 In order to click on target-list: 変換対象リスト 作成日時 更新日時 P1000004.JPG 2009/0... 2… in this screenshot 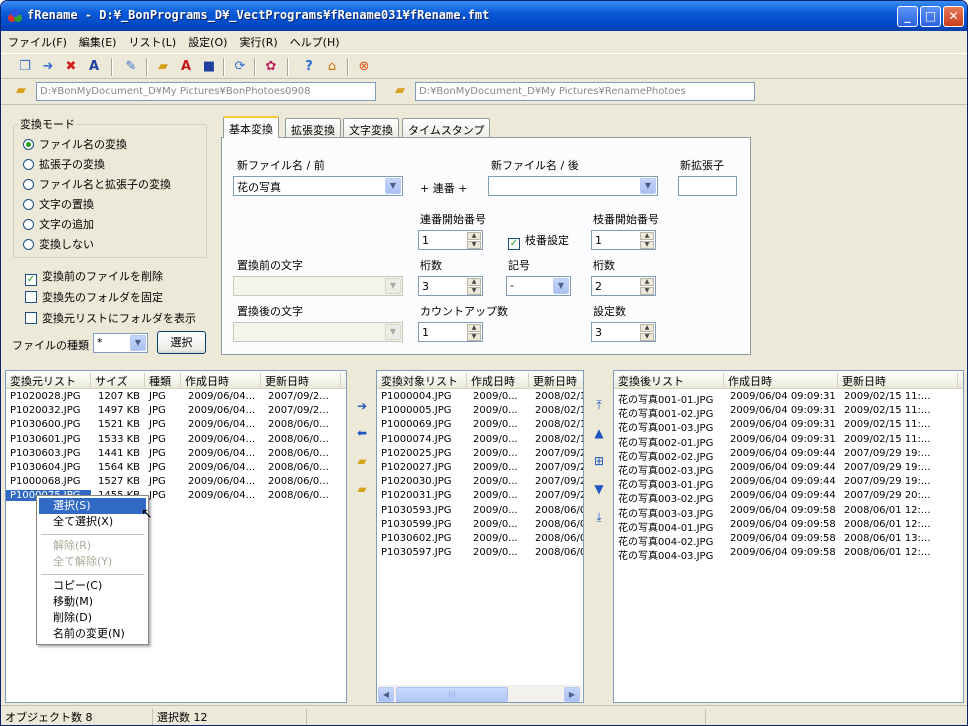, I will do `click(480, 536)`.